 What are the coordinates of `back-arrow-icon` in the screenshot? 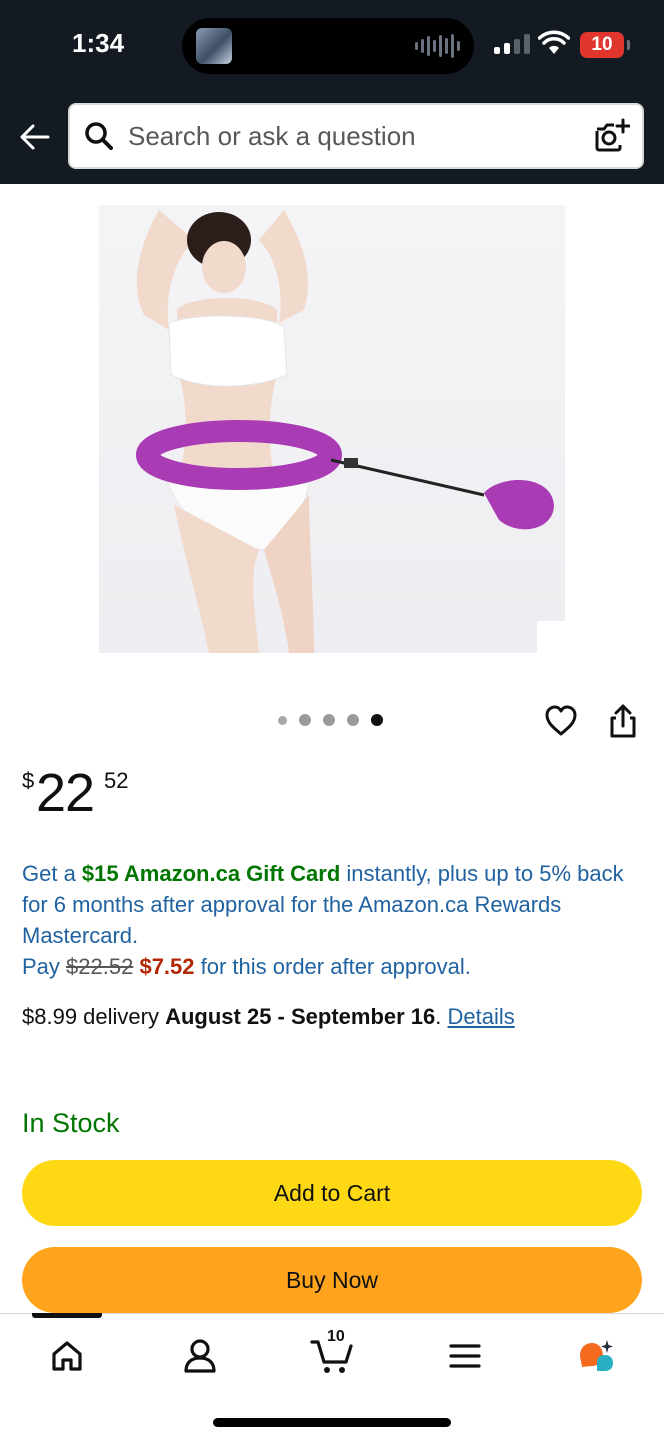 It's located at (35, 137).